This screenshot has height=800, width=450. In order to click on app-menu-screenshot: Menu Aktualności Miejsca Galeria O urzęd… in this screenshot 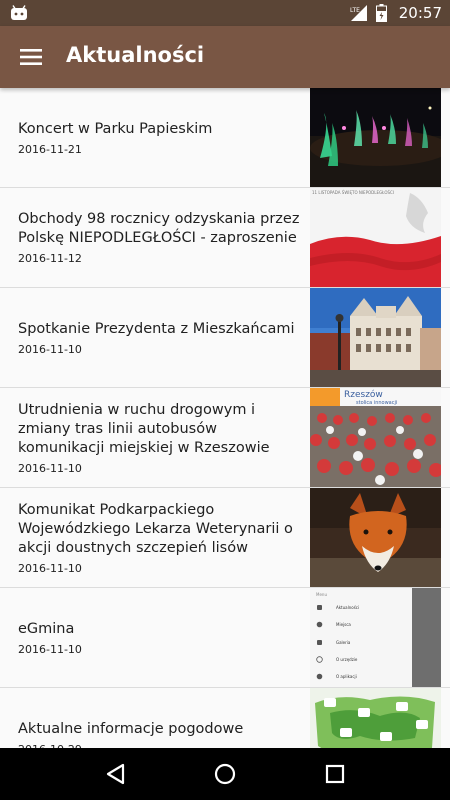, I will do `click(375, 637)`.